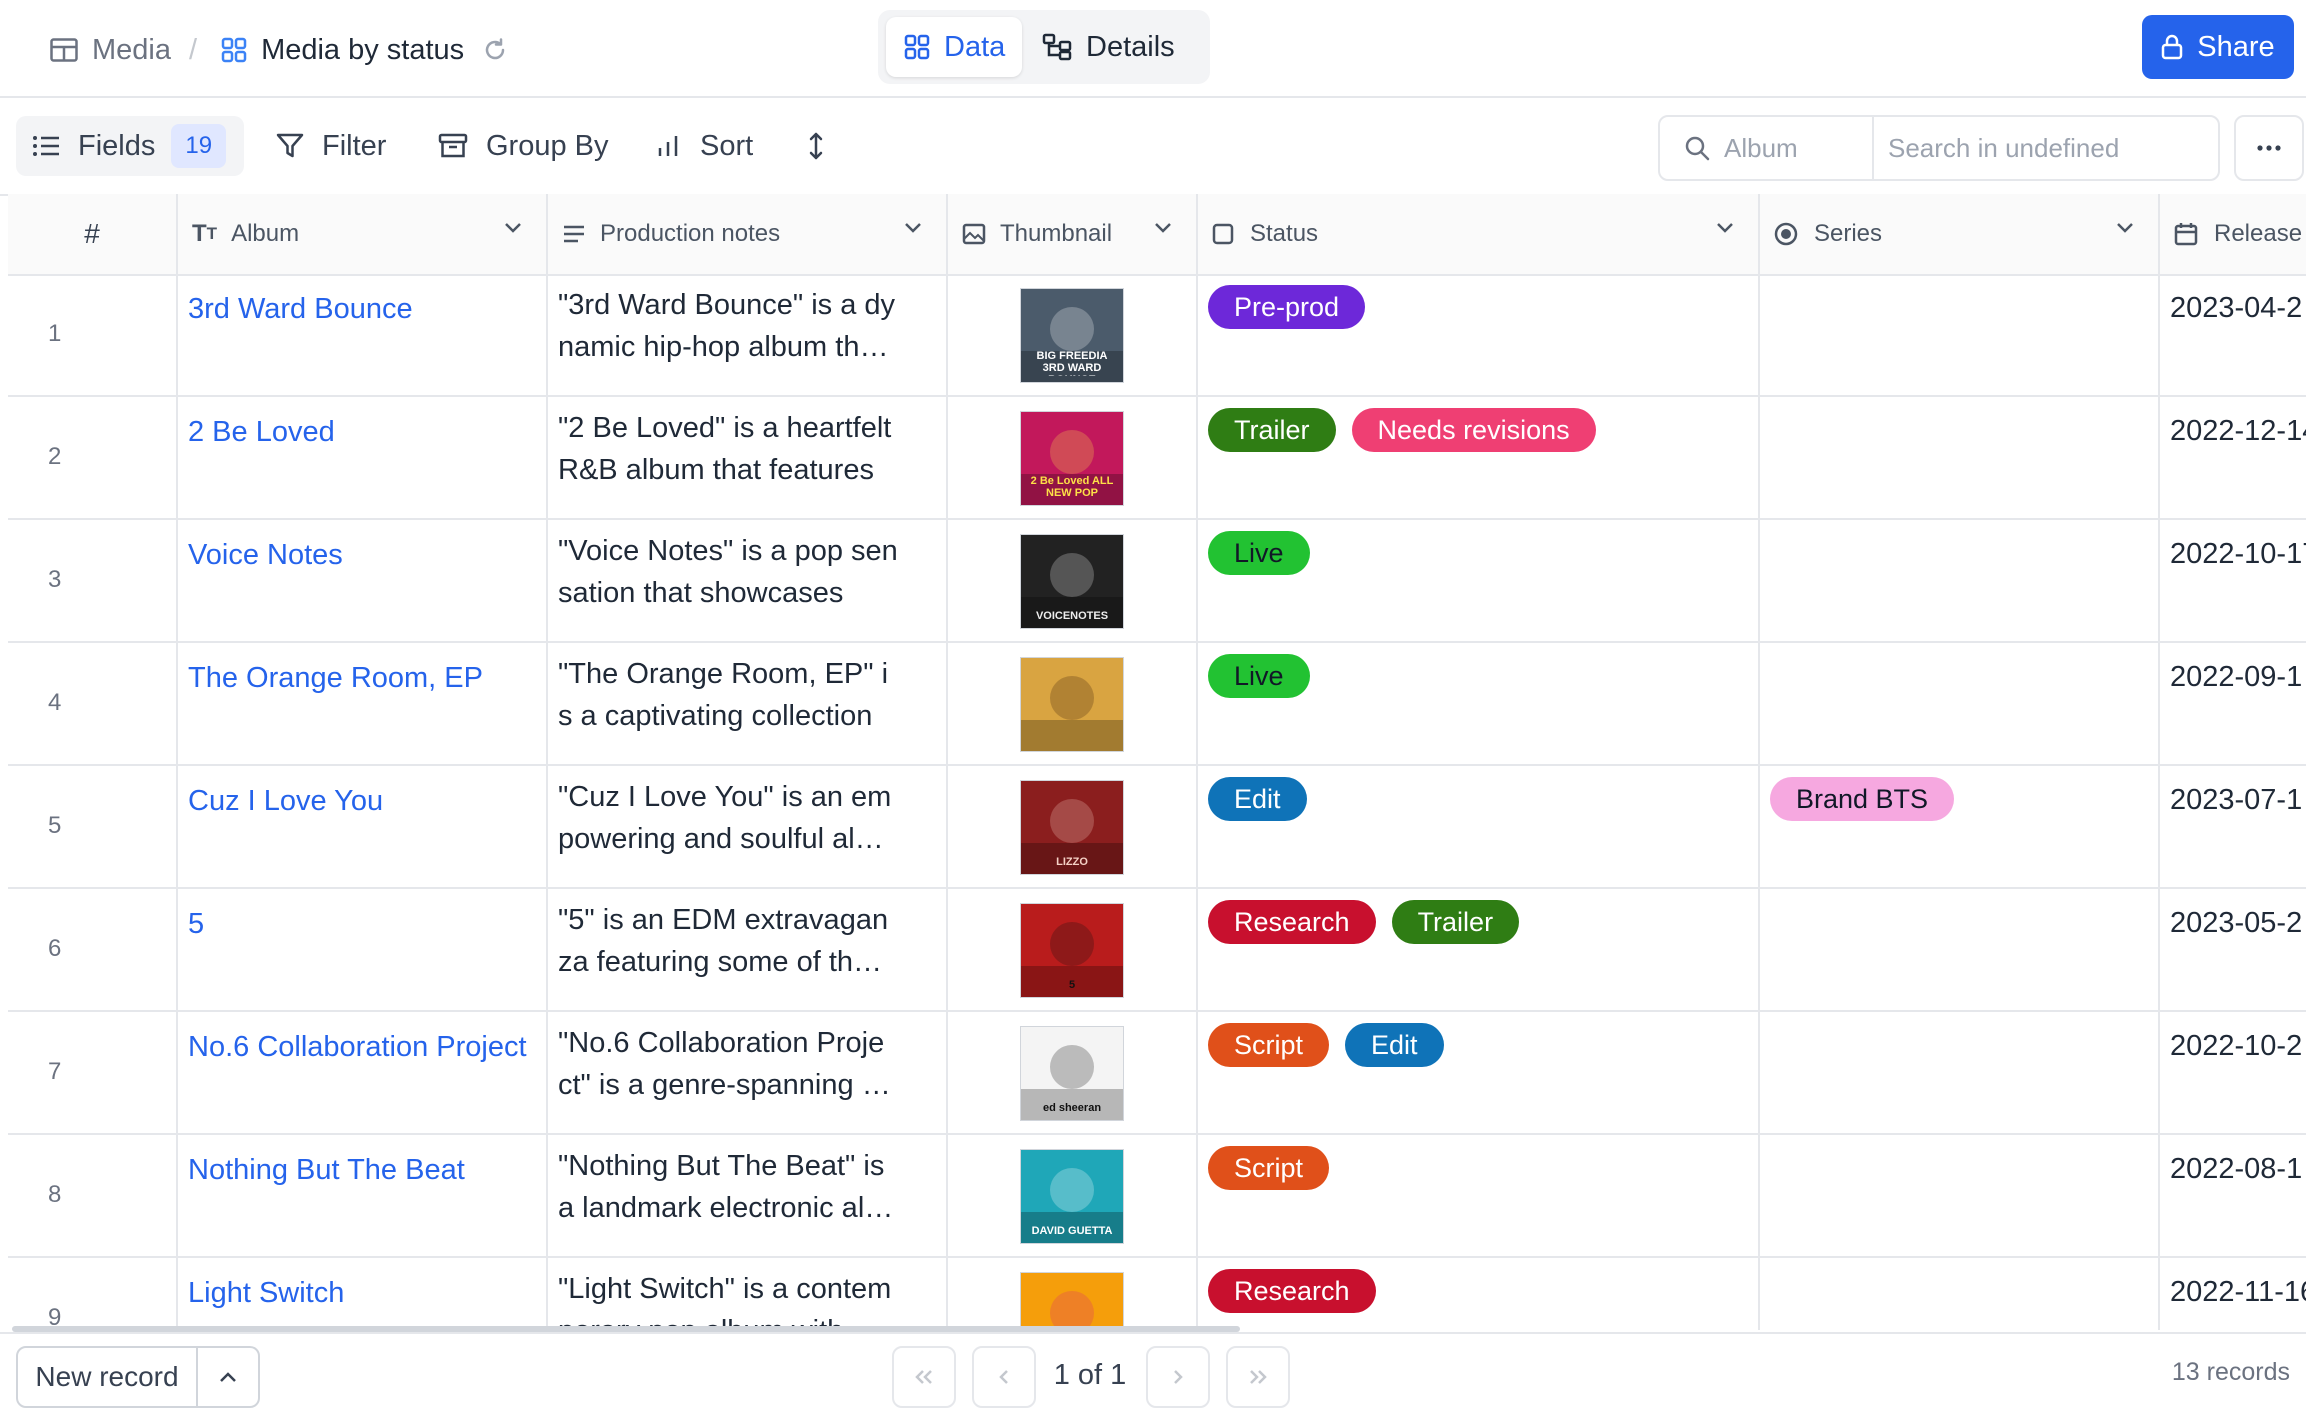 The width and height of the screenshot is (2306, 1416). I want to click on album-thumbnail: ed sheeran, so click(1072, 1073).